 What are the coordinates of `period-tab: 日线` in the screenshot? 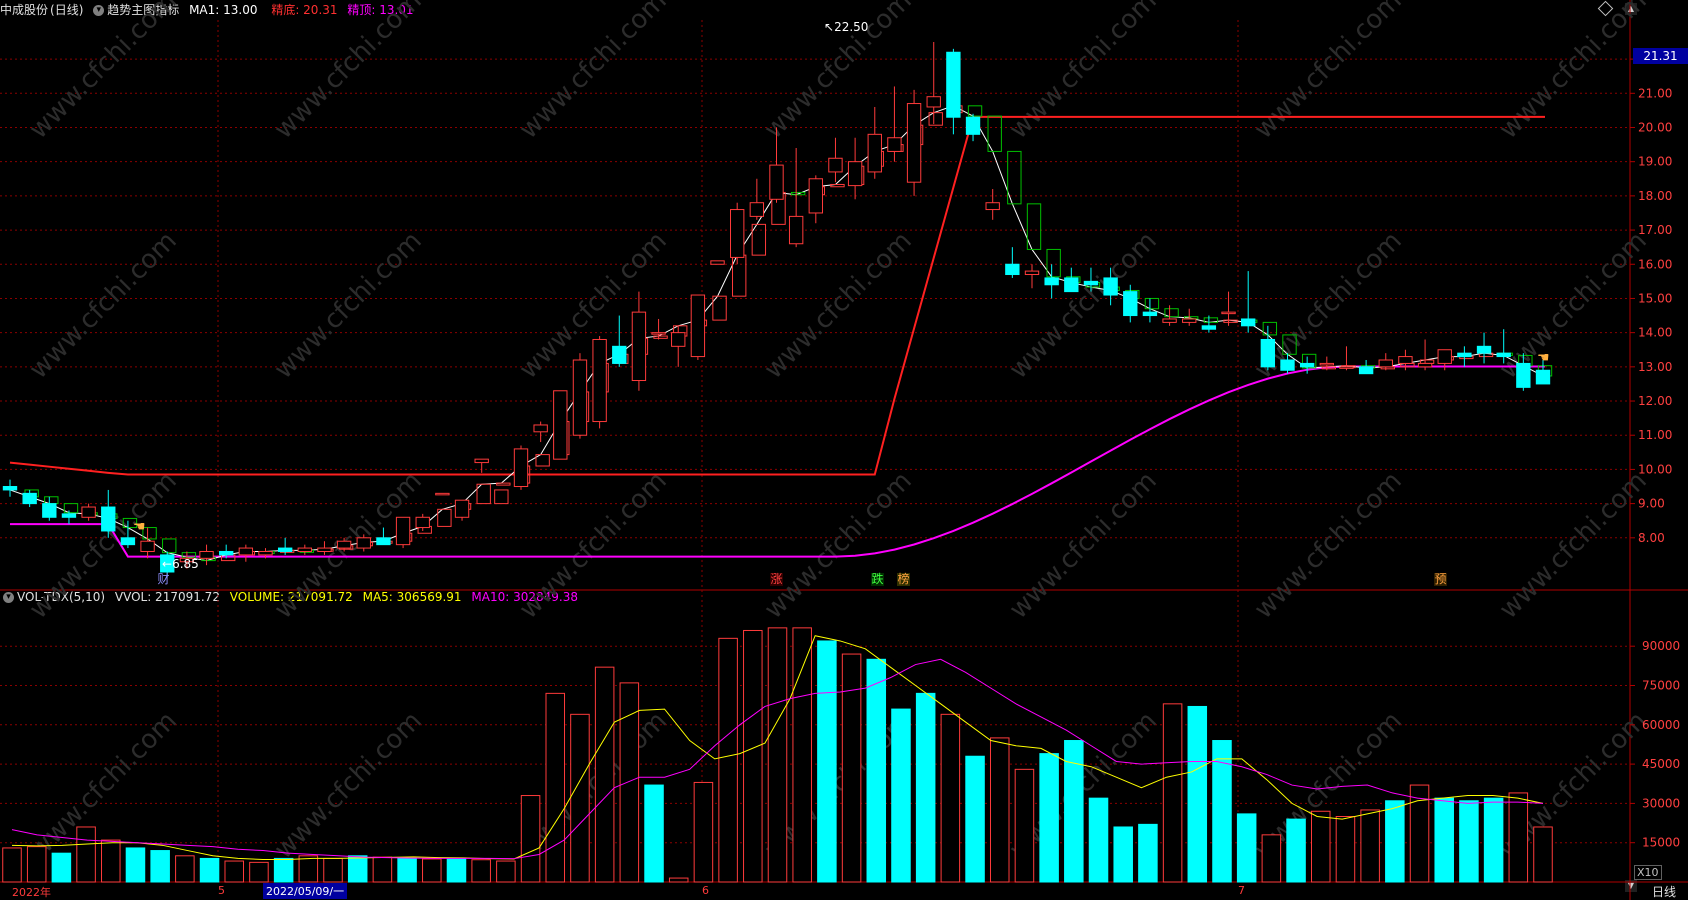 It's located at (1664, 891).